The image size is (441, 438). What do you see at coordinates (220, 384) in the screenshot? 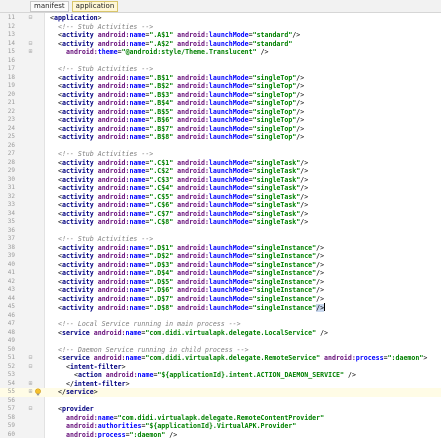
I see `code-line: 54 ⊞ </intent-filter>` at bounding box center [220, 384].